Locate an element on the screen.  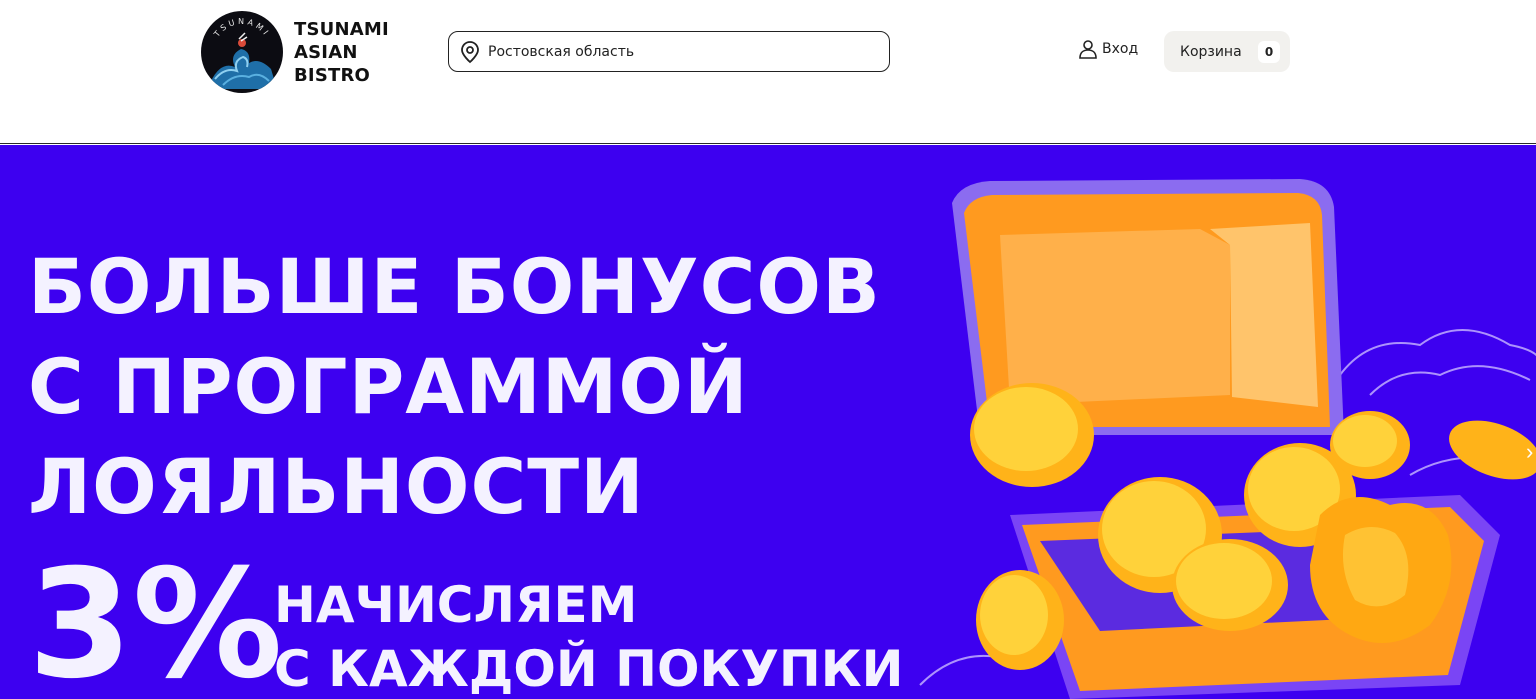
banner-subline: НАЧИСЛЯЕМ С КАЖДОЙ ПОКУПКИ is located at coordinates (589, 636).